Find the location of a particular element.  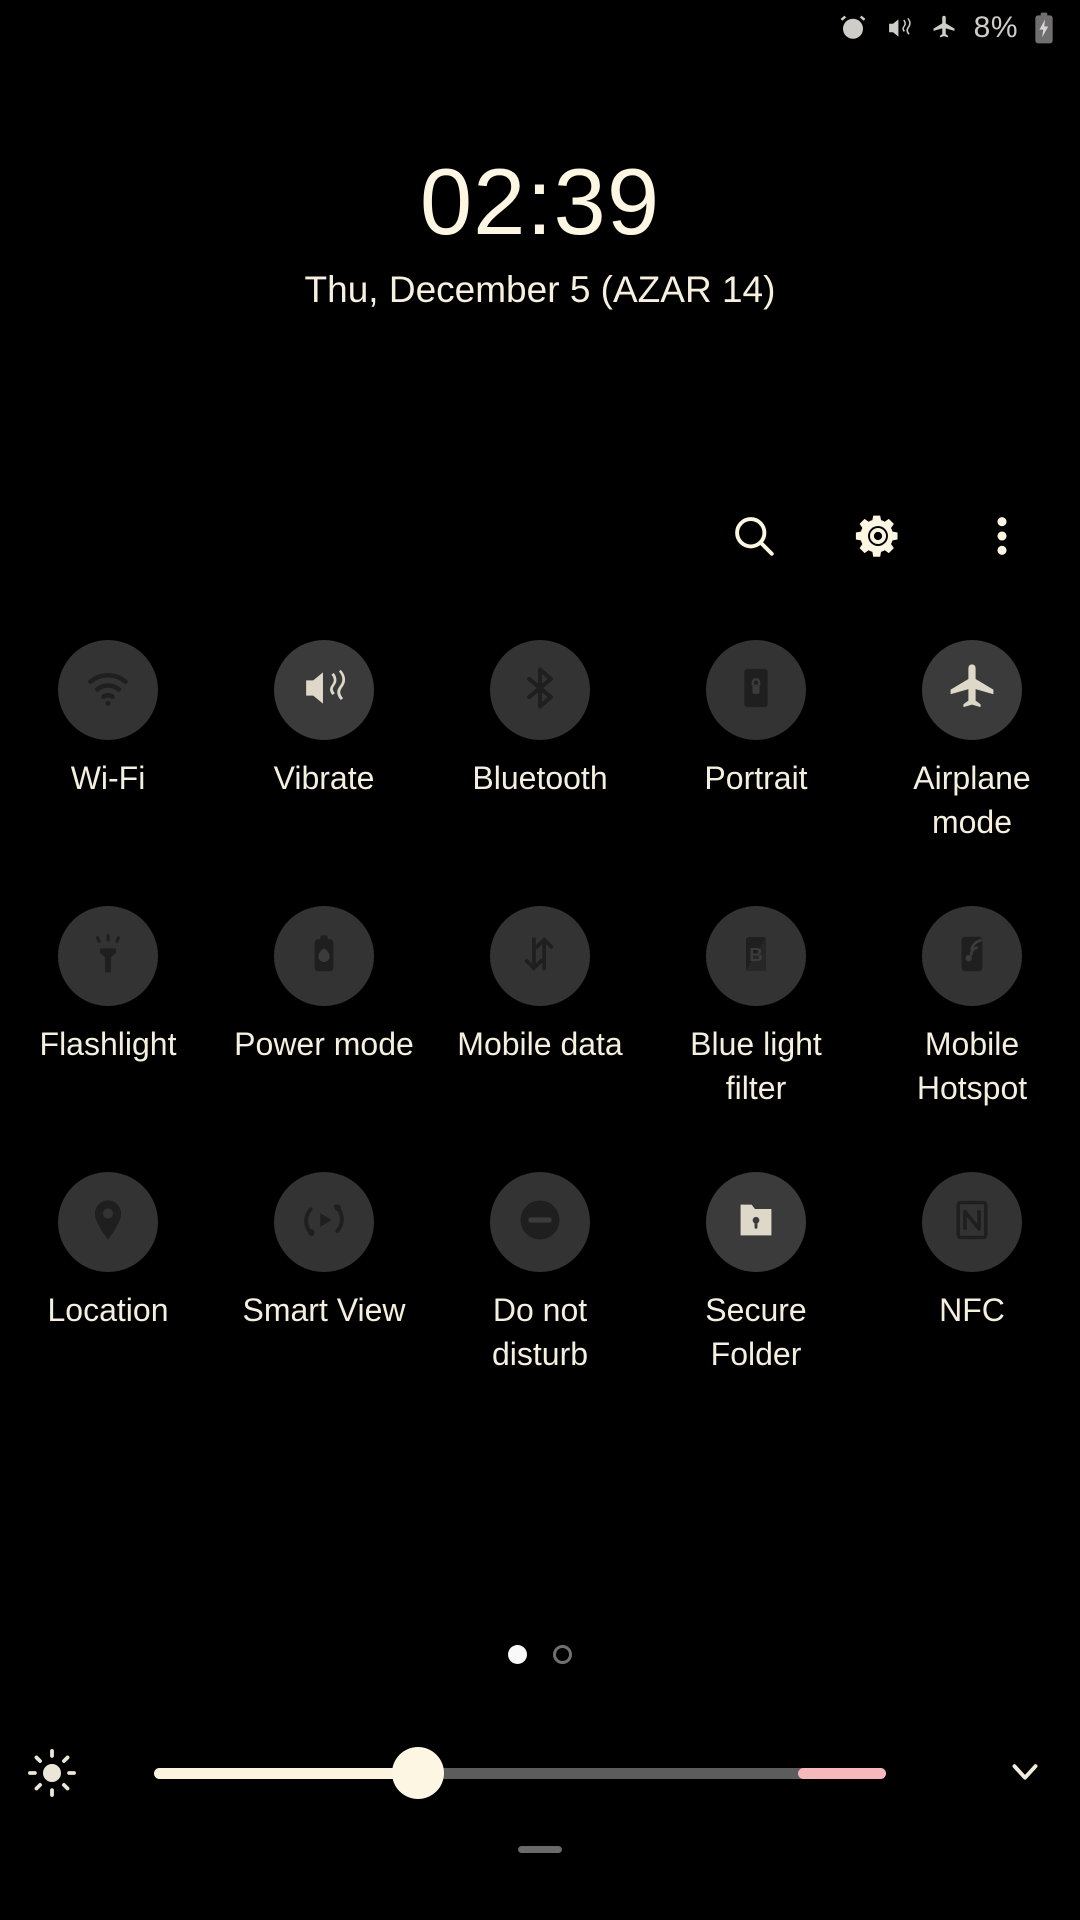

tile-label: Wi-Fi is located at coordinates (108, 778).